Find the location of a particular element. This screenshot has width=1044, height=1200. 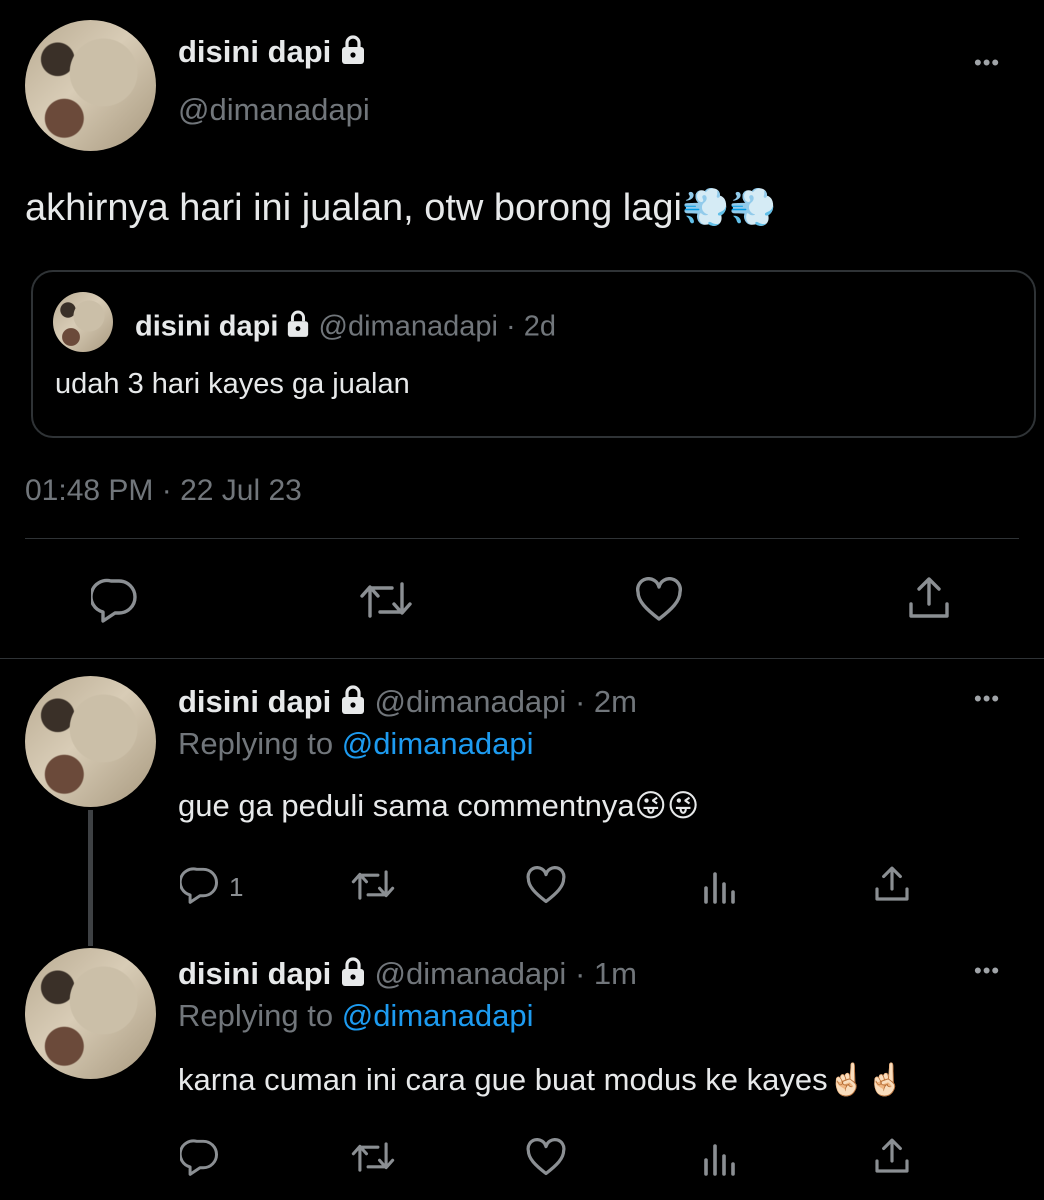

reply-time: · 1m is located at coordinates (605, 973).